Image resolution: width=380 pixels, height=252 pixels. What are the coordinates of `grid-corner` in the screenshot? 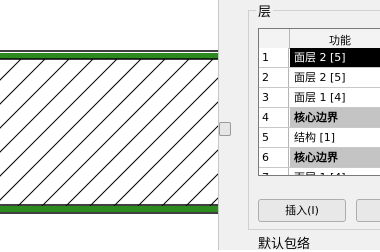 It's located at (274, 38).